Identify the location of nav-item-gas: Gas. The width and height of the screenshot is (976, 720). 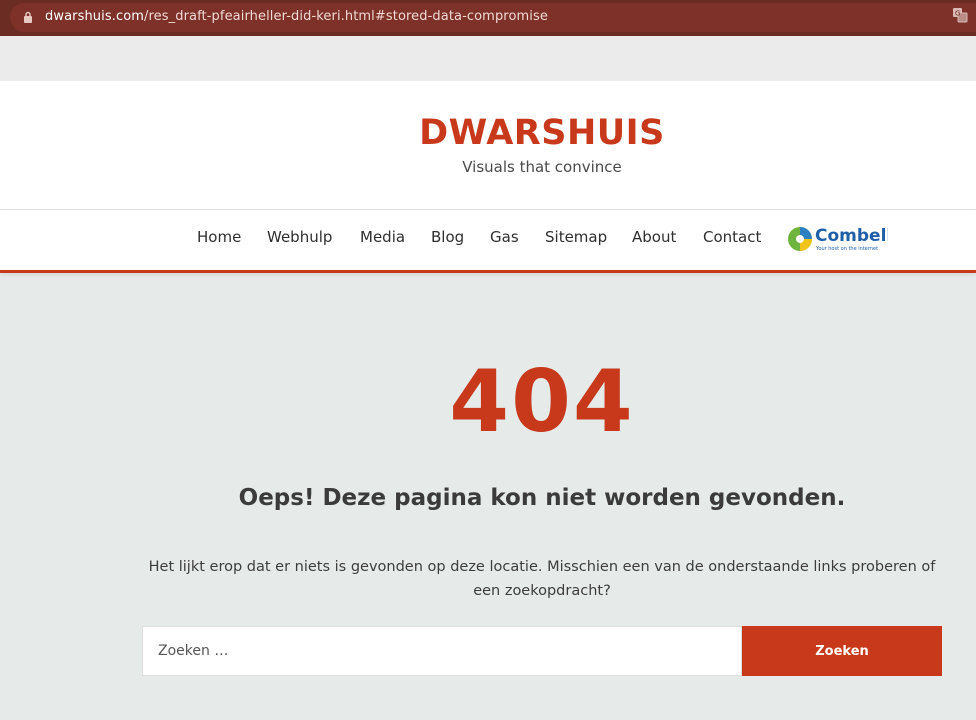
(504, 237).